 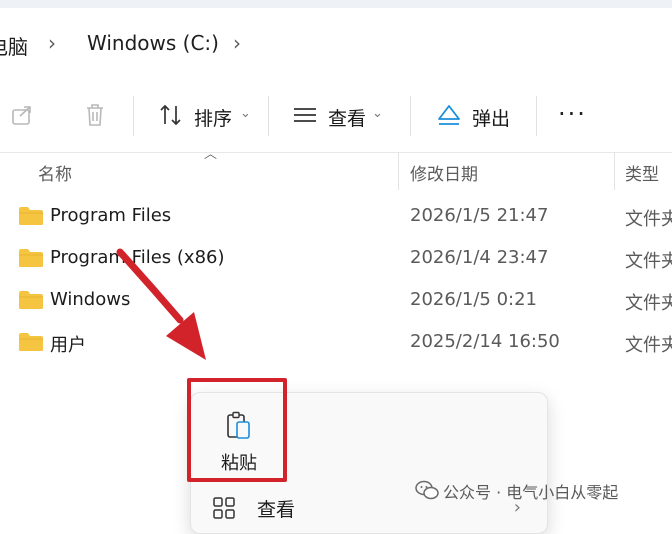 I want to click on sort-button: 排序, so click(x=213, y=117).